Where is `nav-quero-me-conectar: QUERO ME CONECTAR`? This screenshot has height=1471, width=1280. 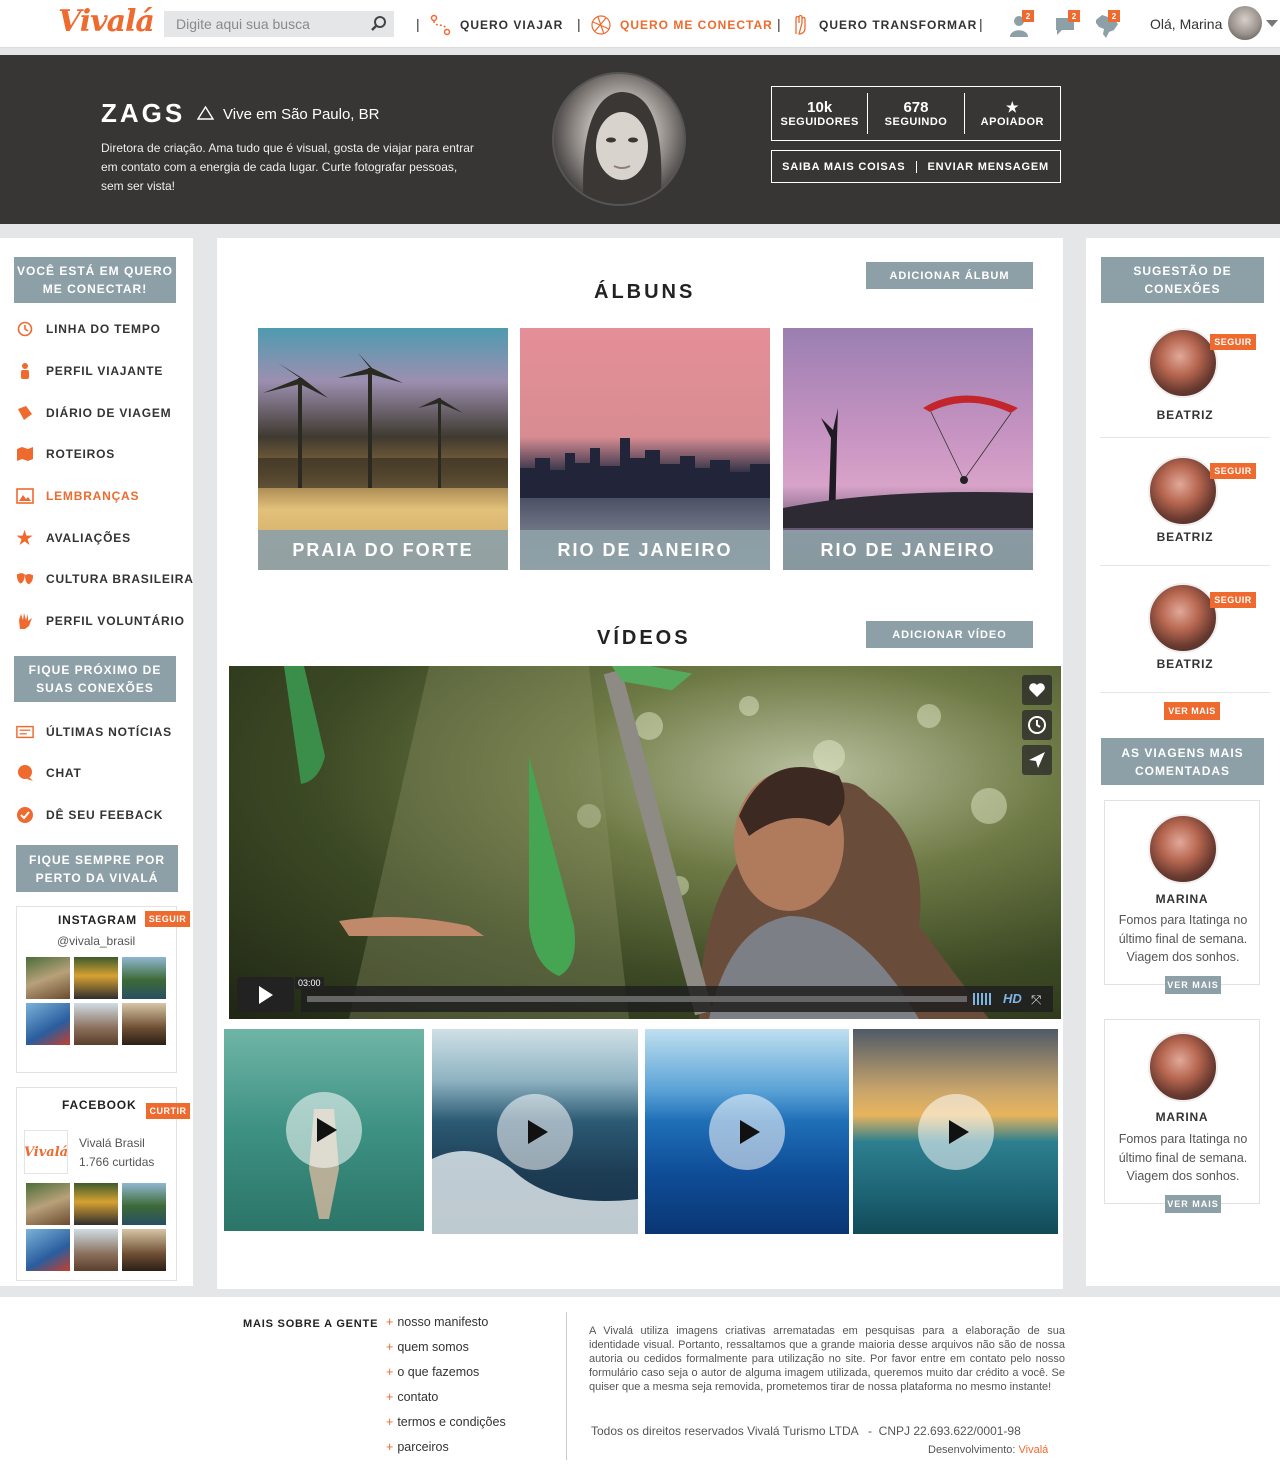
nav-quero-me-conectar: QUERO ME CONECTAR is located at coordinates (681, 25).